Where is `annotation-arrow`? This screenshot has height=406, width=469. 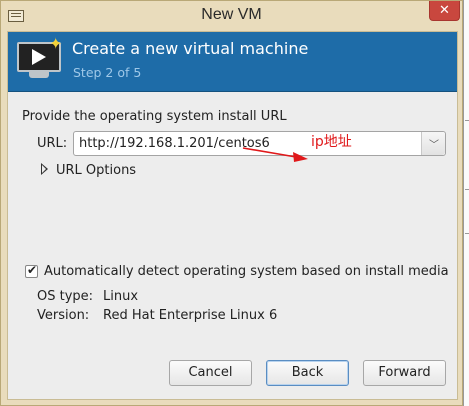 annotation-arrow is located at coordinates (275, 154).